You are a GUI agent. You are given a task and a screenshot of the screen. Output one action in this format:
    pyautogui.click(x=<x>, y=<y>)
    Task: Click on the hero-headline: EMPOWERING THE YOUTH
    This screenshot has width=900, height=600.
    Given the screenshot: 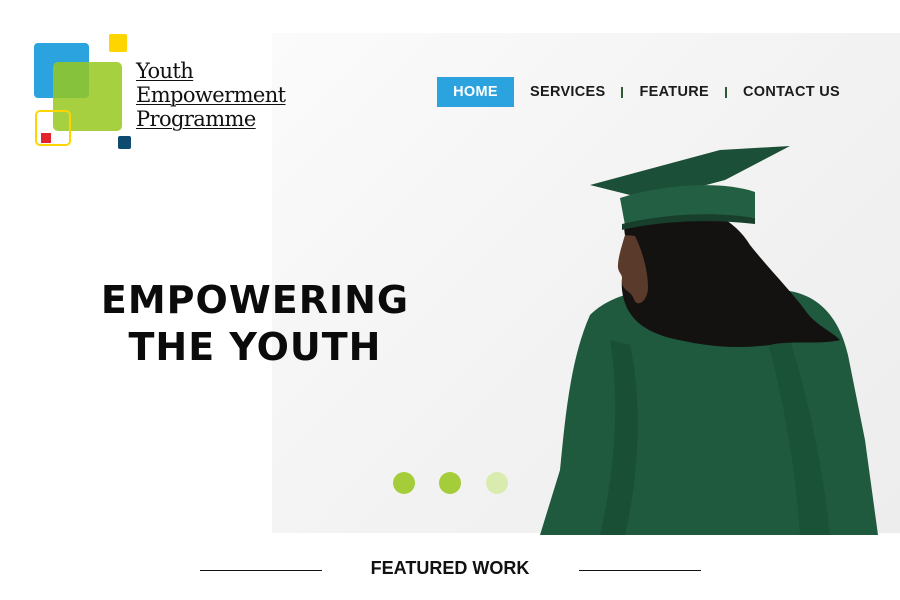 What is the action you would take?
    pyautogui.click(x=255, y=324)
    